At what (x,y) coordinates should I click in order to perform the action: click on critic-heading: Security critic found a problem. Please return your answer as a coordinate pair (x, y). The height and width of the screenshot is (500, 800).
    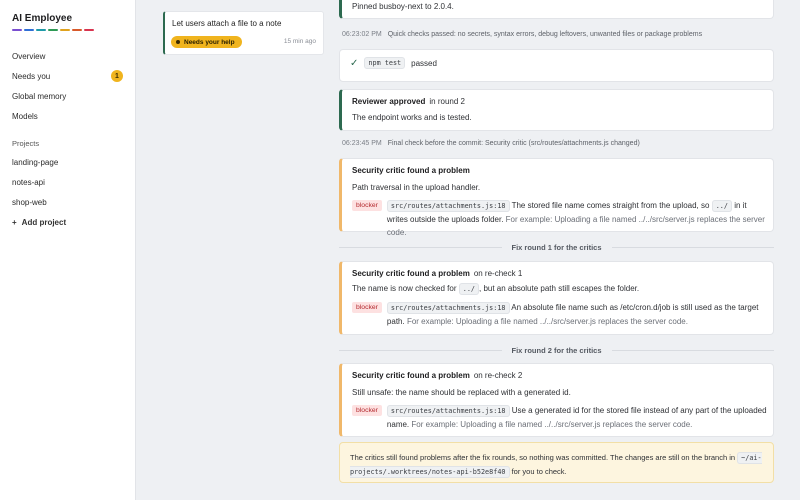
    Looking at the image, I should click on (411, 170).